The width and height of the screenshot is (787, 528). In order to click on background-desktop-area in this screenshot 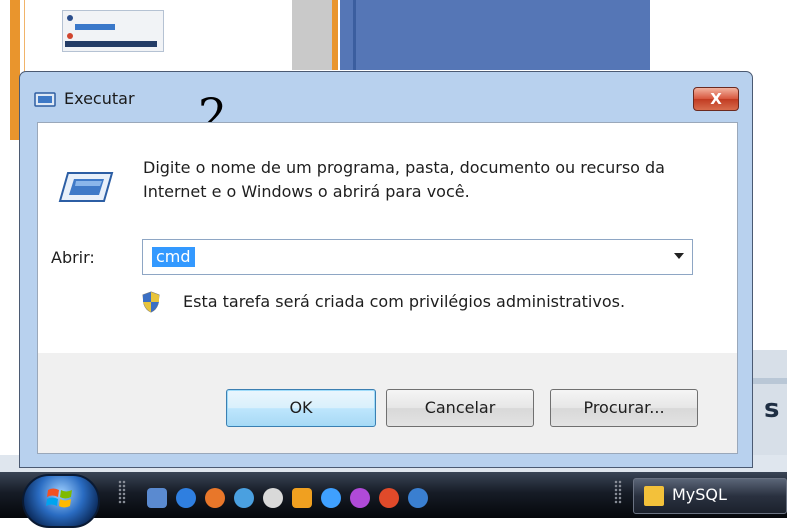, I will do `click(495, 35)`.